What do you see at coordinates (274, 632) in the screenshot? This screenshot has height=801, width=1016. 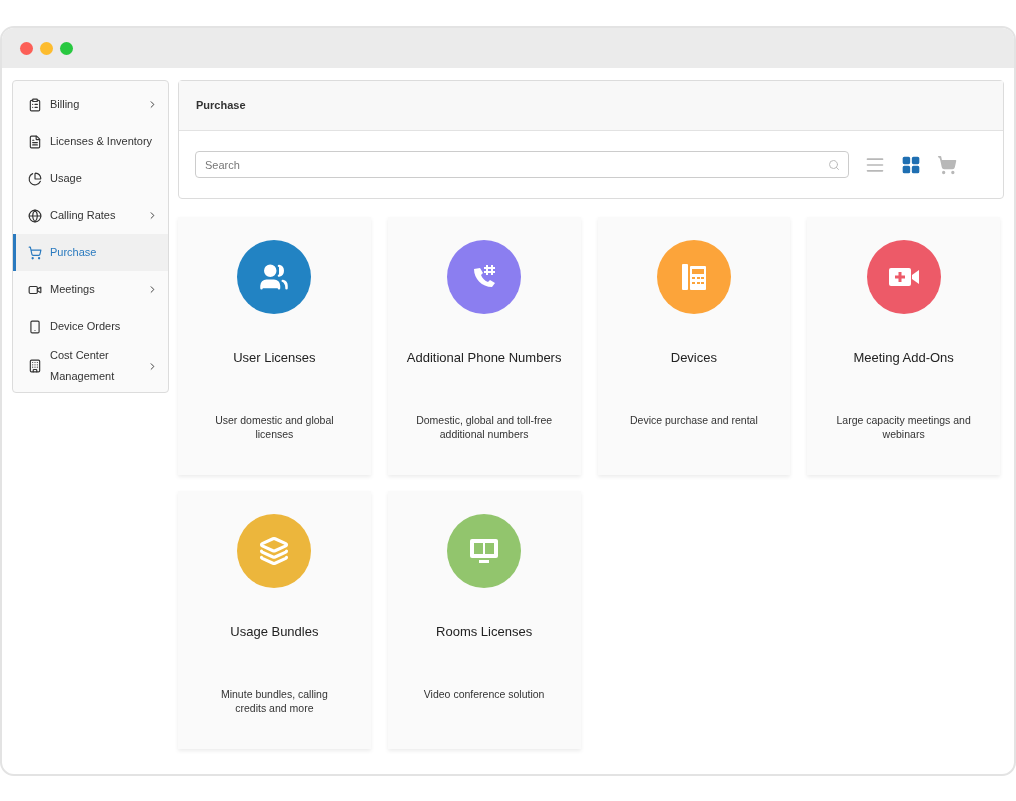 I see `card-title: Usage Bundles` at bounding box center [274, 632].